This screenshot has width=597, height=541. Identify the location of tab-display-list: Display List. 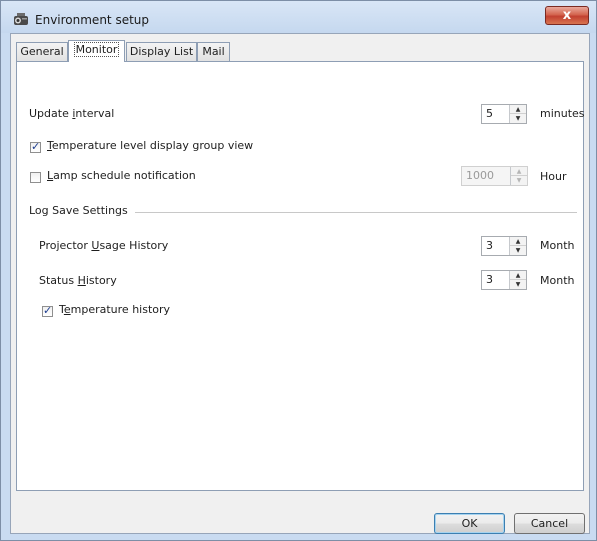
(161, 51).